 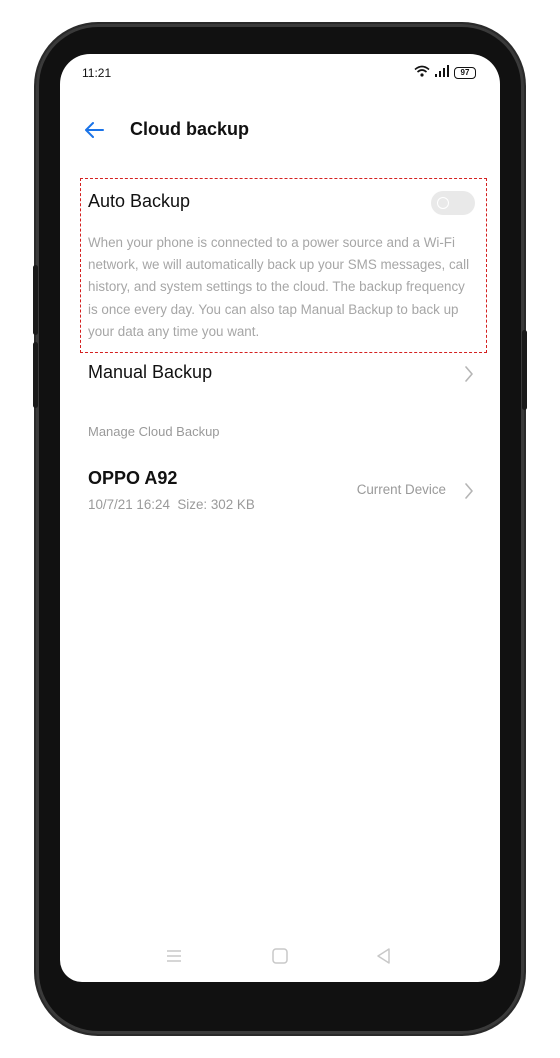 I want to click on menu-button, so click(x=174, y=956).